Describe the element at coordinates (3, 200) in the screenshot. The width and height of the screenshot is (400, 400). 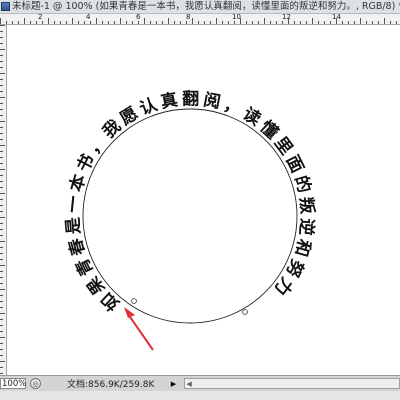
I see `vertical-ruler` at that location.